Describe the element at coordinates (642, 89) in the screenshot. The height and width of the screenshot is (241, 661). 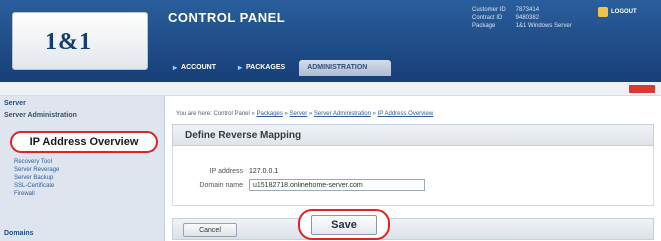
I see `help-badge-icon` at that location.